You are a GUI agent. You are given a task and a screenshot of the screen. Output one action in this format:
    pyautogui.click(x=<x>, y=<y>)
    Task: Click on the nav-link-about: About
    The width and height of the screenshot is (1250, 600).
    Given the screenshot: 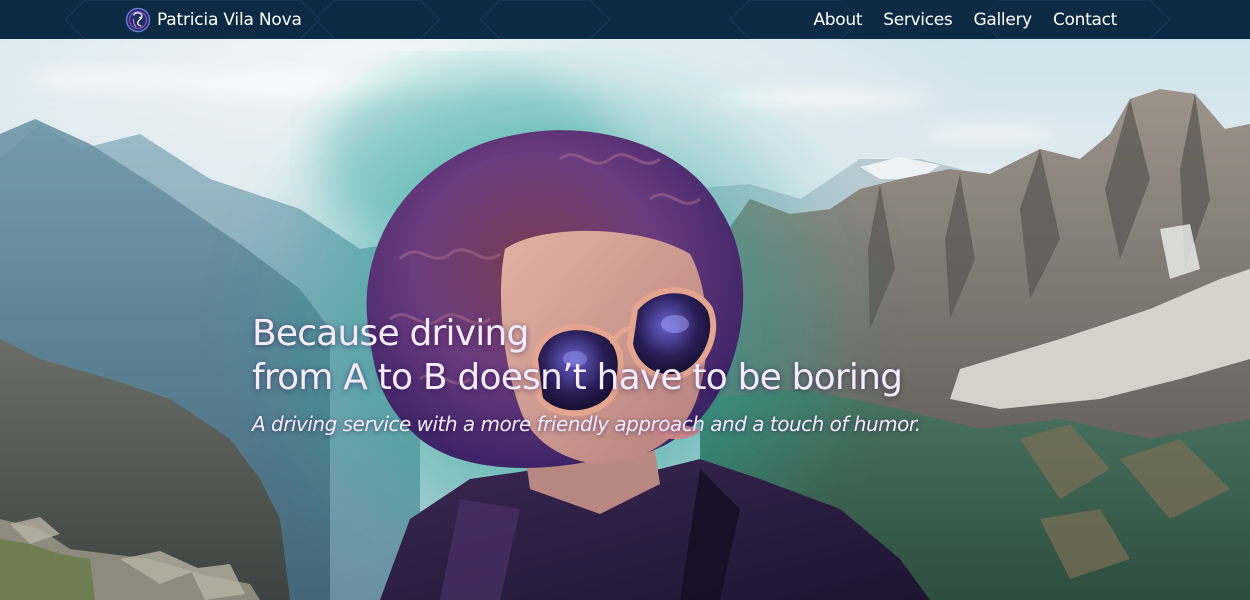 What is the action you would take?
    pyautogui.click(x=837, y=20)
    